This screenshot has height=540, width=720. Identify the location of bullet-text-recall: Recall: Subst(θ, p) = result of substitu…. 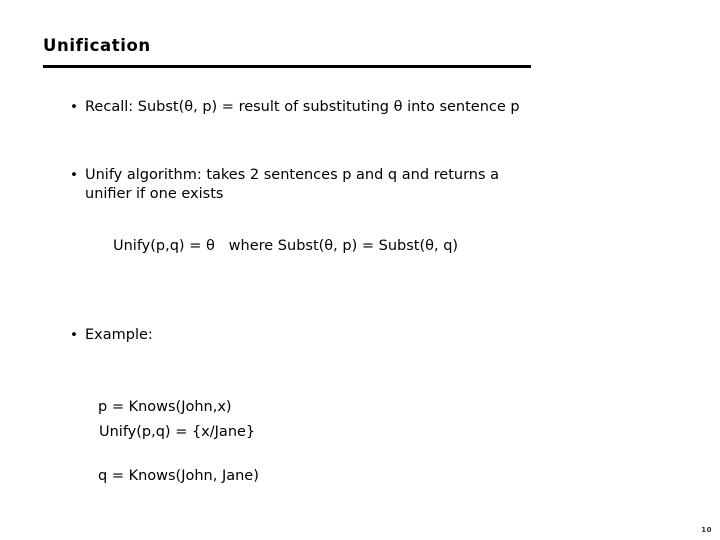
(302, 107).